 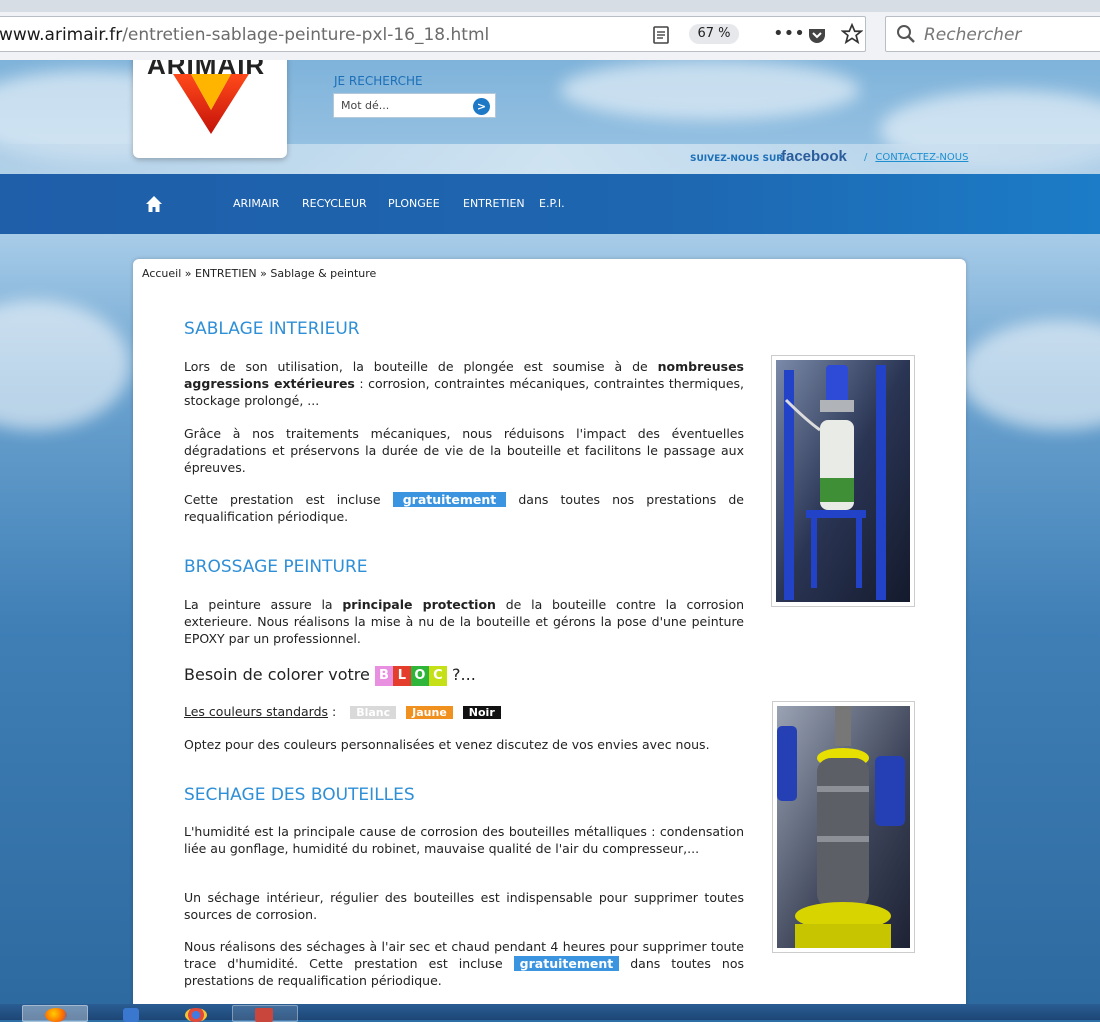 I want to click on taskbar-app-chrome, so click(x=195, y=1013).